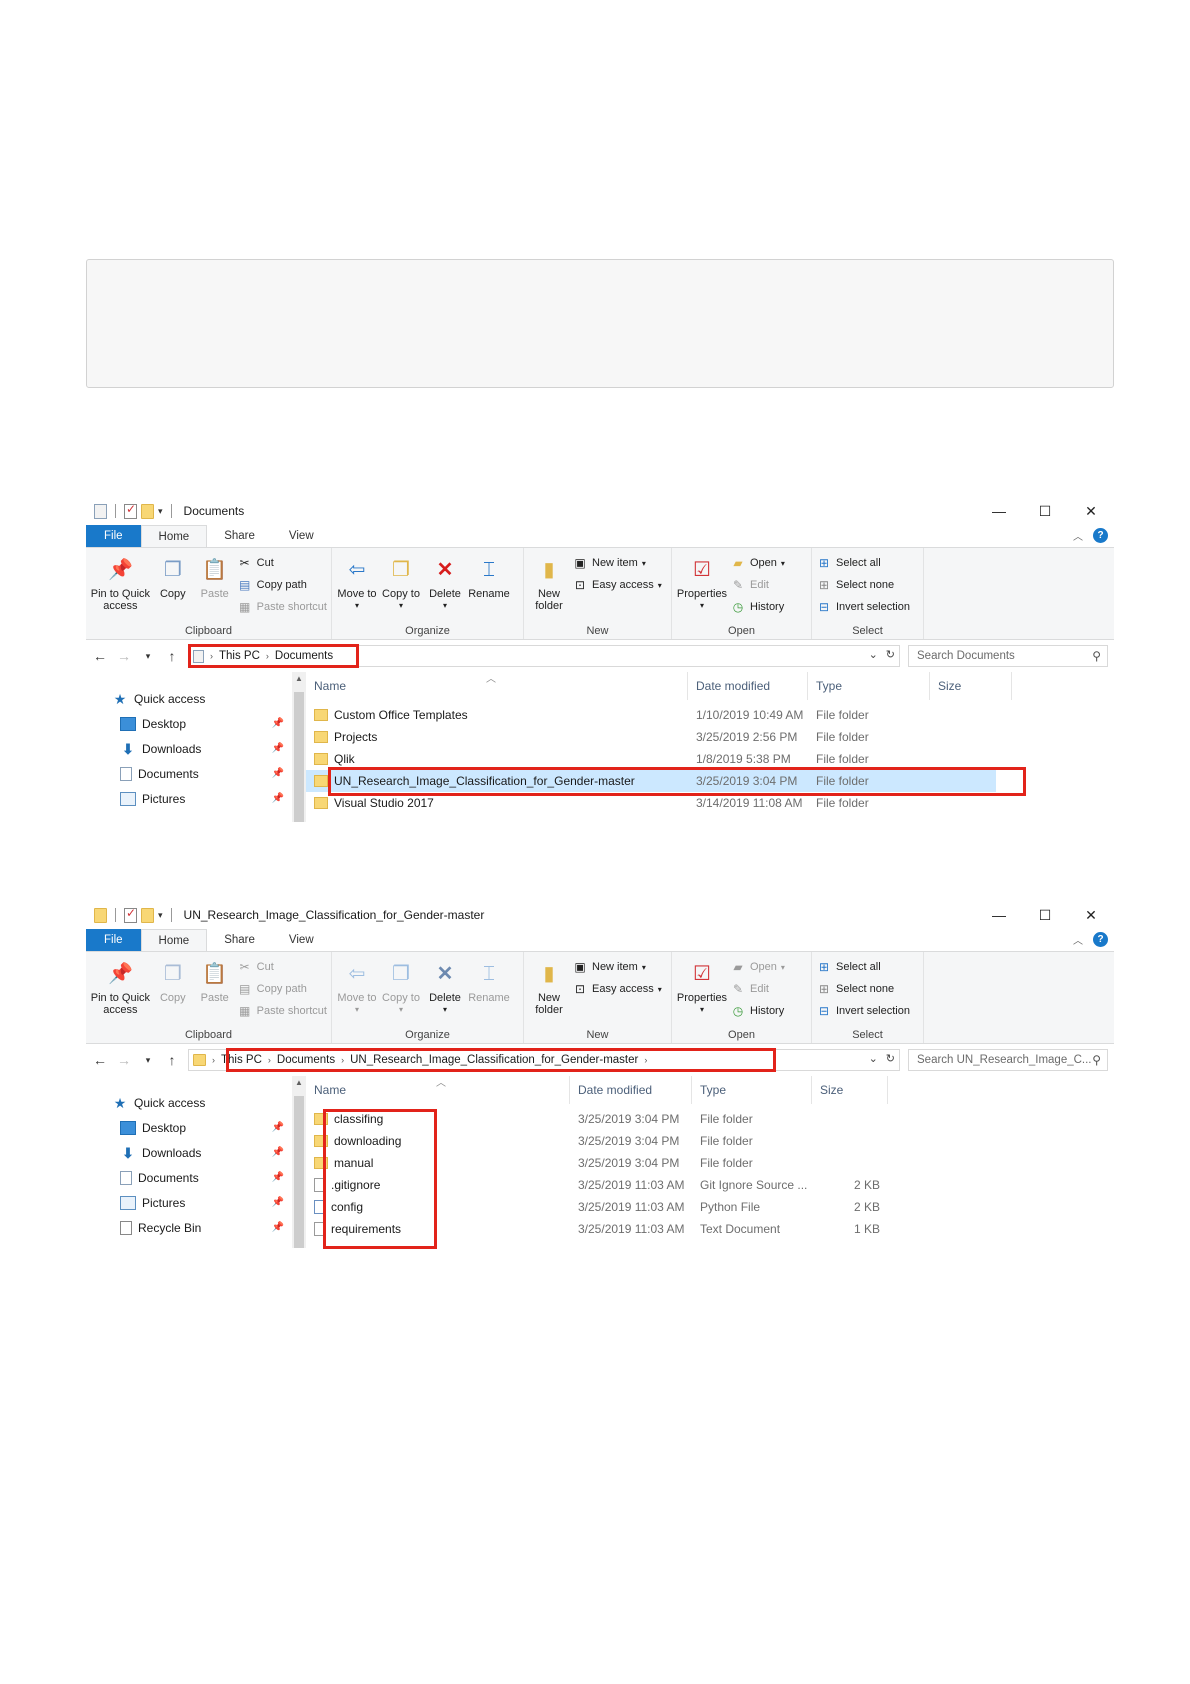  What do you see at coordinates (401, 986) in the screenshot?
I see `copy-to-button: ❐ Copy to ▾` at bounding box center [401, 986].